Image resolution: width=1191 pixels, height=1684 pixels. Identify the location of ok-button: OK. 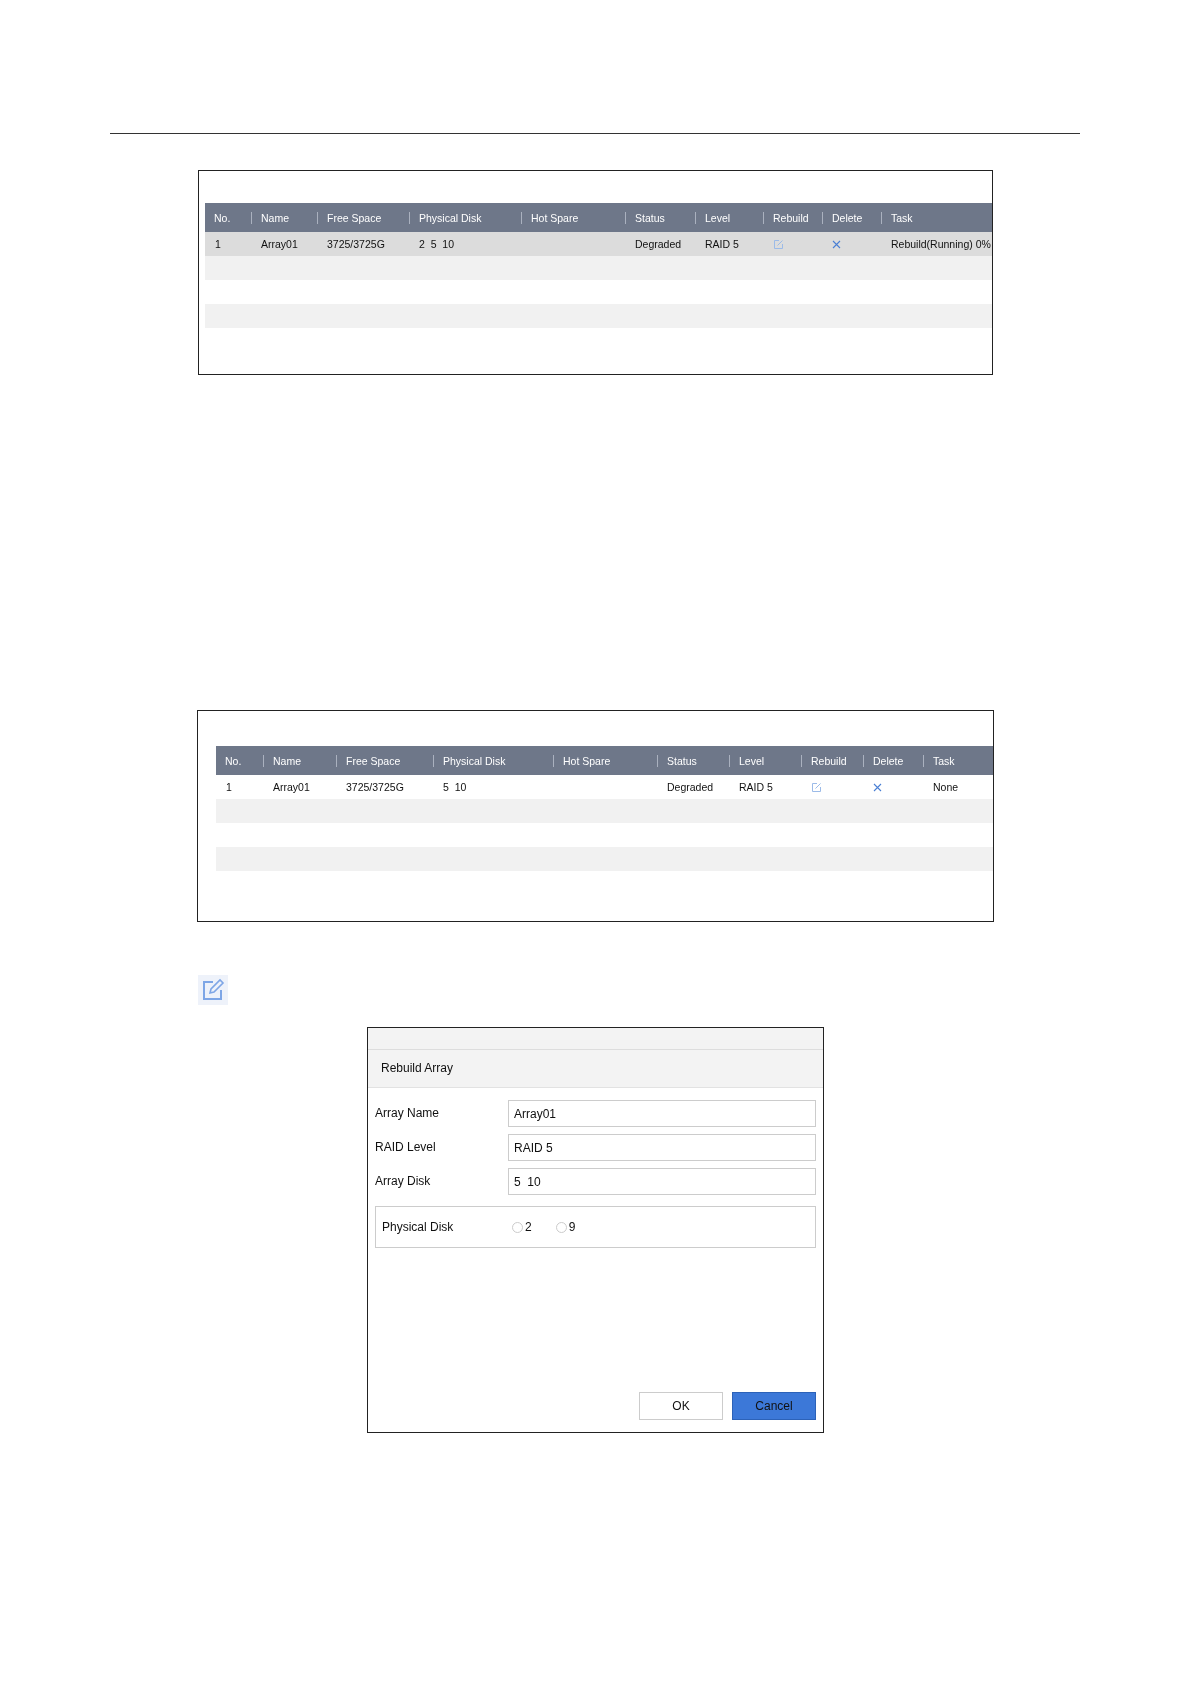
(681, 1406).